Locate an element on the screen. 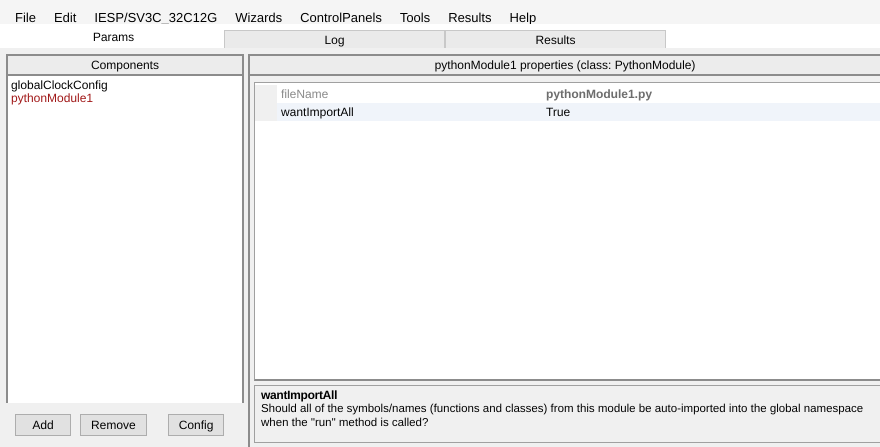 Image resolution: width=880 pixels, height=447 pixels. menu-item: File is located at coordinates (25, 16).